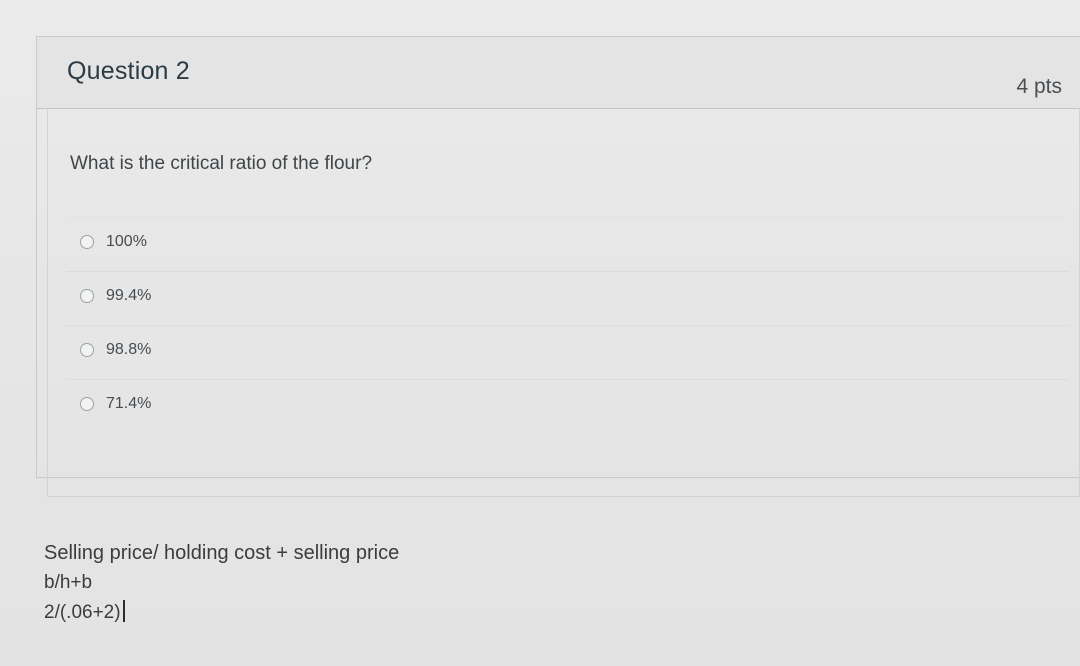  Describe the element at coordinates (128, 404) in the screenshot. I see `answer-label: 71.4%` at that location.